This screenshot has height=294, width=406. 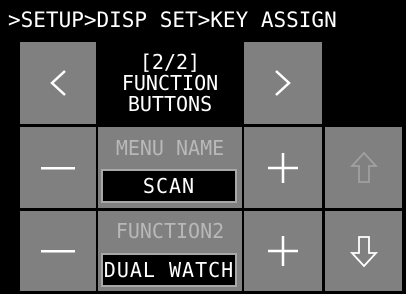 I want to click on breadcrumb: >SETUP>DISP SET>KEY ASSIGN, so click(x=172, y=20).